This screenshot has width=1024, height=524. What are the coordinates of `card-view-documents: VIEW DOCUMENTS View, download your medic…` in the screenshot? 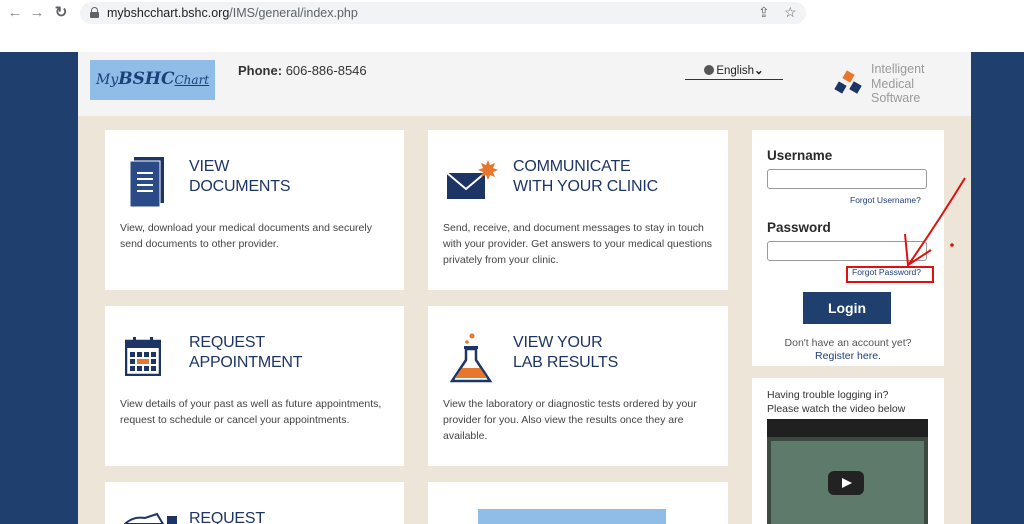 It's located at (254, 210).